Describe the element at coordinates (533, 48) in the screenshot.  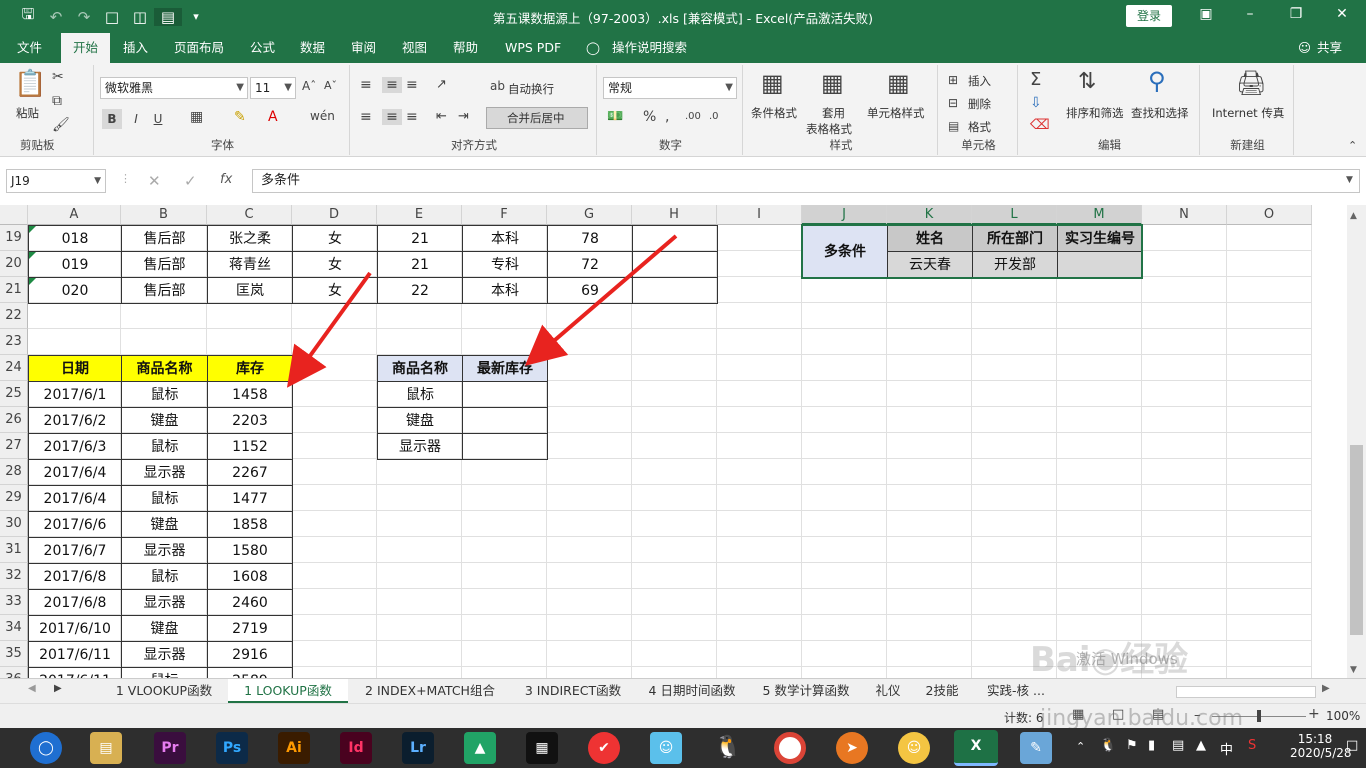
I see `tab-wps-pdf: WPS PDF` at that location.